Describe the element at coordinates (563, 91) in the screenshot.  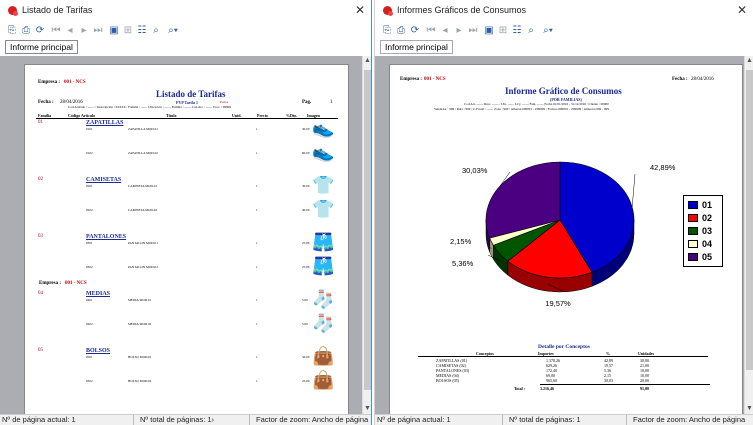
I see `report-title: Informe Gráfico de Consumos` at that location.